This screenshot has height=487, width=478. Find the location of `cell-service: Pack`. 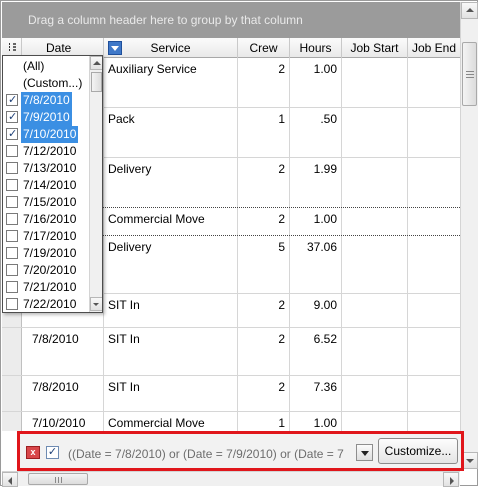

cell-service: Pack is located at coordinates (171, 132).